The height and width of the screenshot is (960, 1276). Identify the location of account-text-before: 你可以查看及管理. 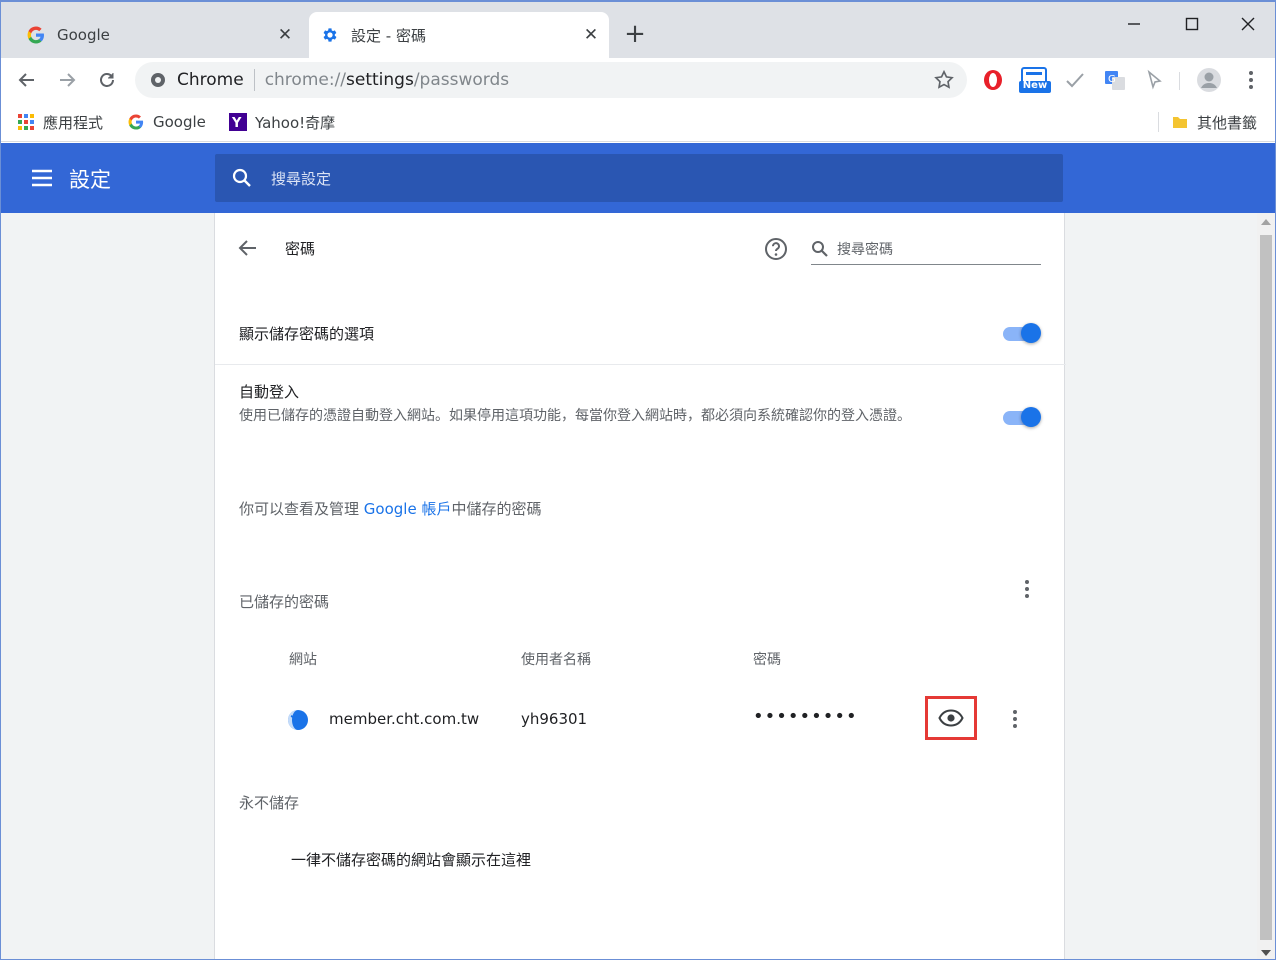
(301, 509).